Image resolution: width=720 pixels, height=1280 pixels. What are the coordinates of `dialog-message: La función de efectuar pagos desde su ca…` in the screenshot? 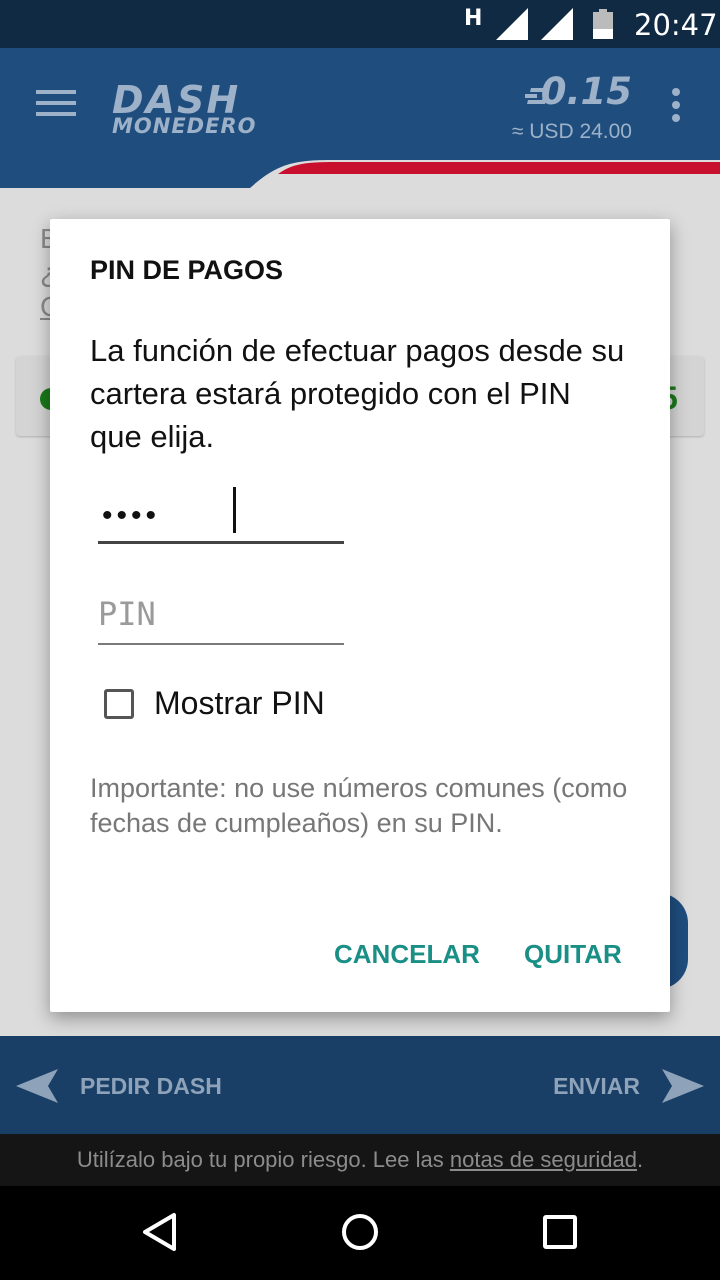 It's located at (357, 393).